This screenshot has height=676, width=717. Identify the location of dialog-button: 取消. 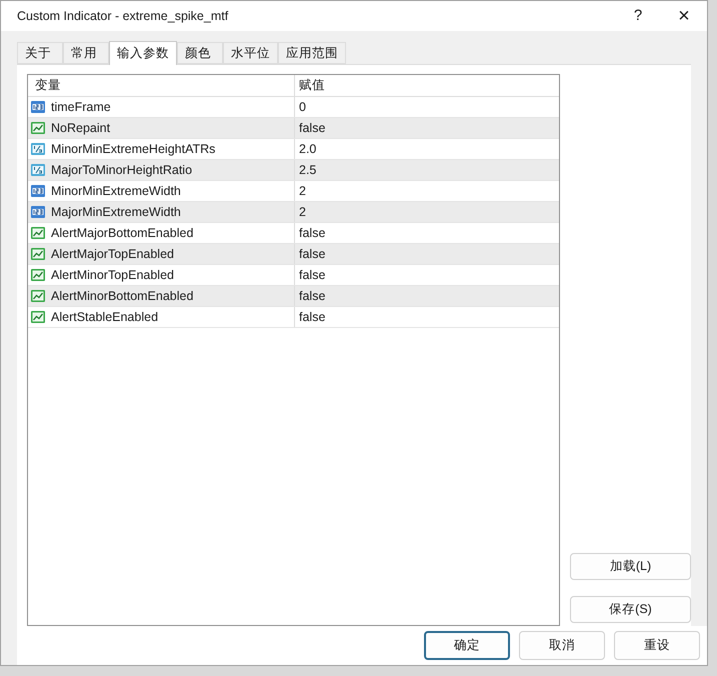
(562, 645).